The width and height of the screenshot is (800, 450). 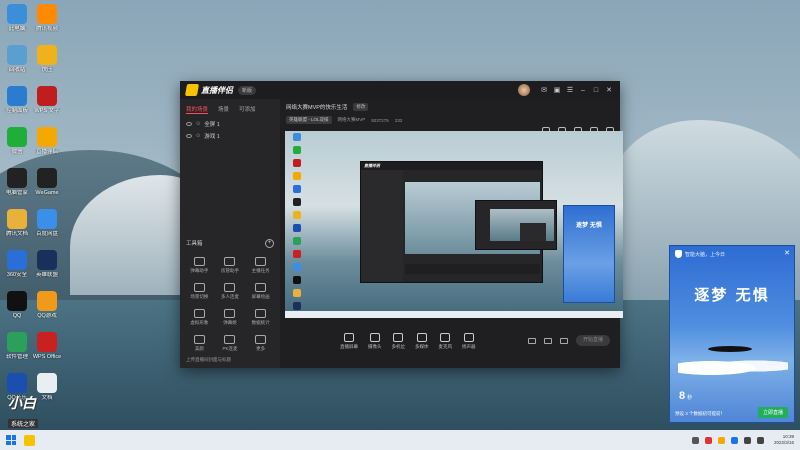 I want to click on taskbar-app-icon, so click(x=29, y=440).